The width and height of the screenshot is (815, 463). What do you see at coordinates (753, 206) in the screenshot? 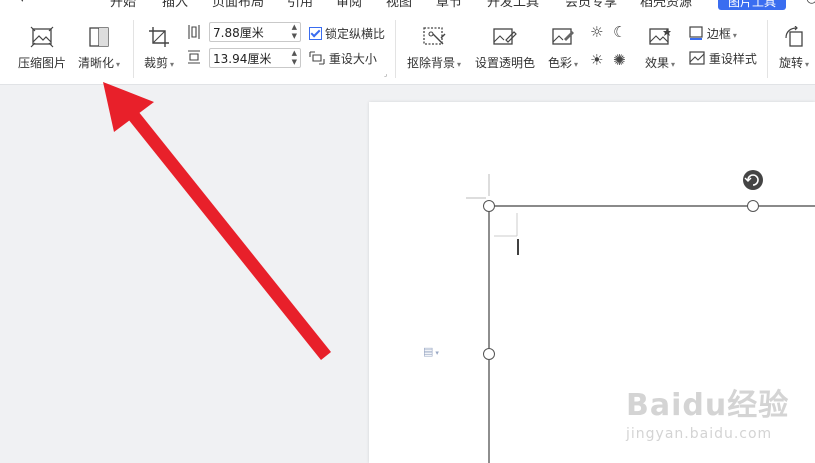
I see `resize-handle-top-middle` at bounding box center [753, 206].